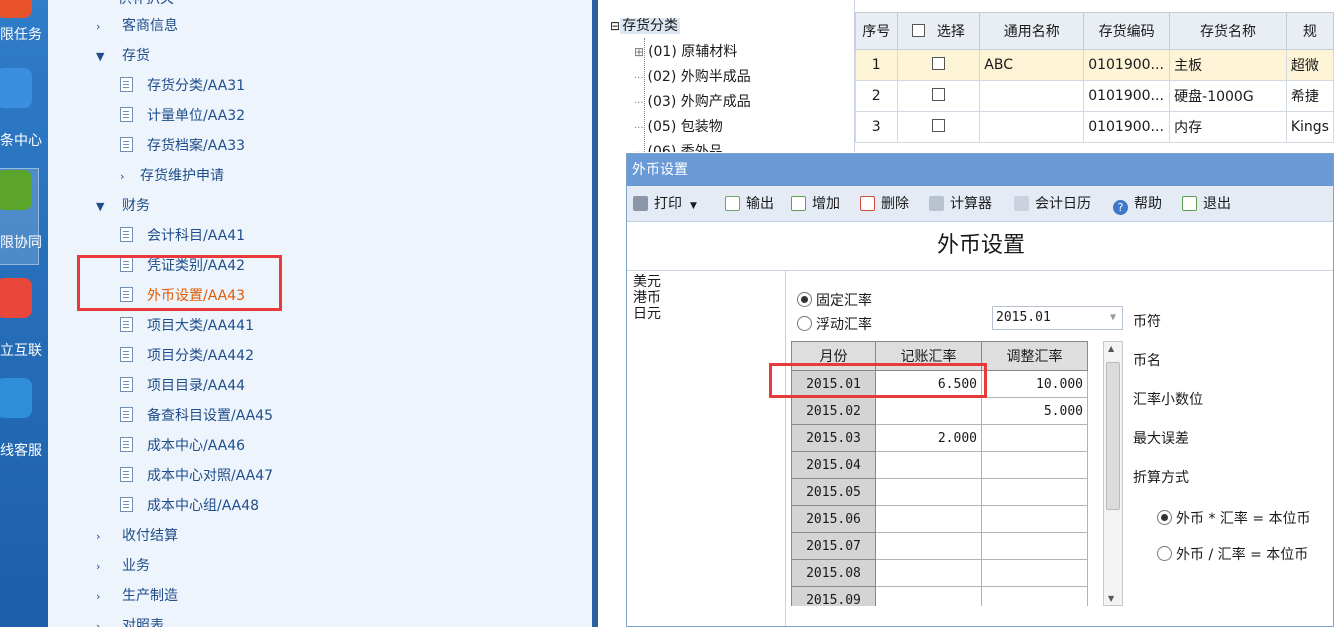 The height and width of the screenshot is (627, 1334). Describe the element at coordinates (182, 386) in the screenshot. I see `nav-item: 项目目录/AA44` at that location.